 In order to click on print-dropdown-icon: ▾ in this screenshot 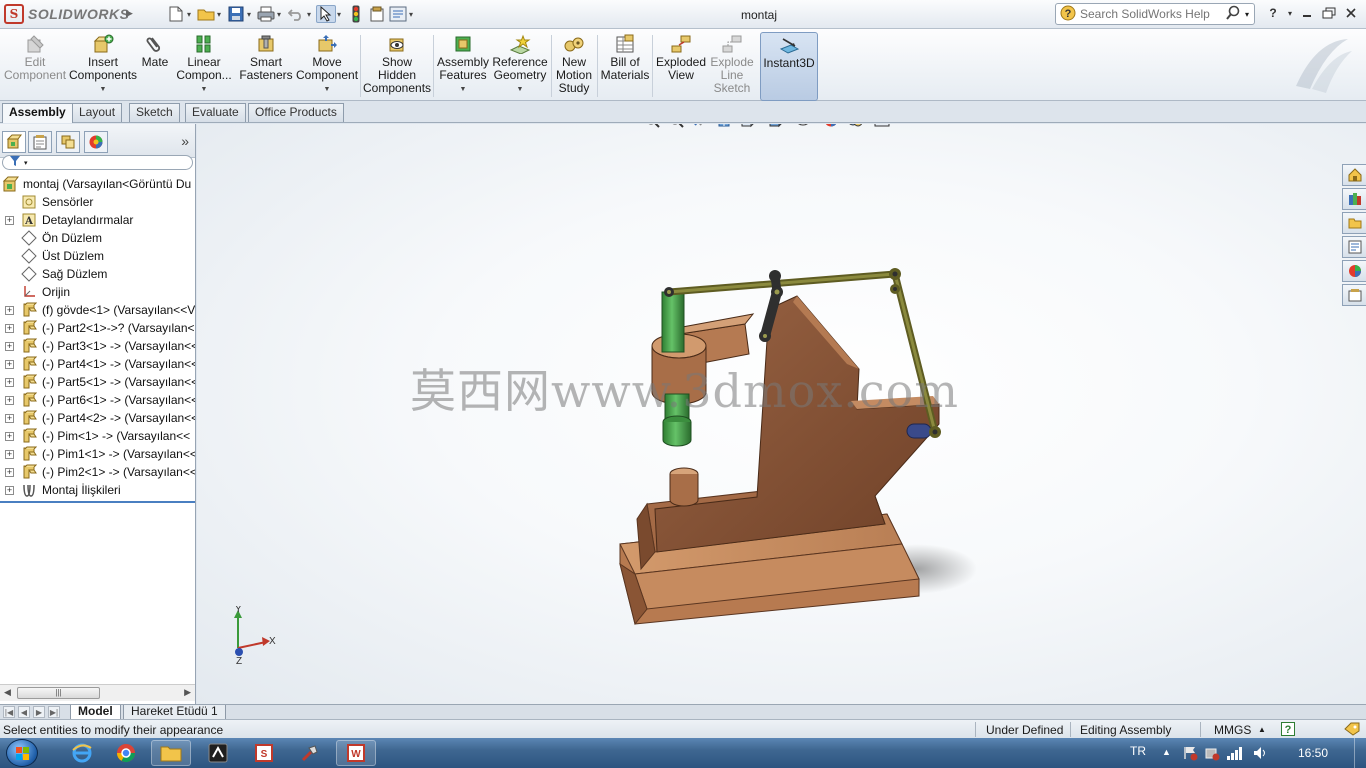, I will do `click(281, 14)`.